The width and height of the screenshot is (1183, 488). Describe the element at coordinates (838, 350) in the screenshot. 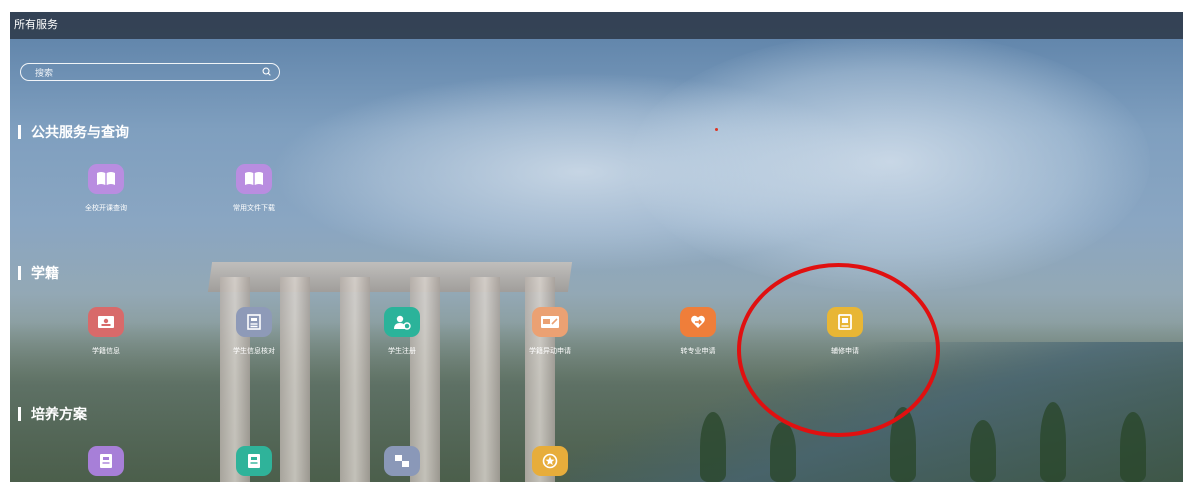

I see `annotation-circle` at that location.